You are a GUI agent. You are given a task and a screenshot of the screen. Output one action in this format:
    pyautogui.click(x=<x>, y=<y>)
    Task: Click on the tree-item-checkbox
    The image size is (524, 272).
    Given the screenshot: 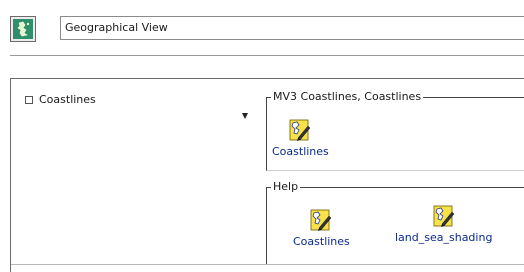 What is the action you would take?
    pyautogui.click(x=29, y=99)
    